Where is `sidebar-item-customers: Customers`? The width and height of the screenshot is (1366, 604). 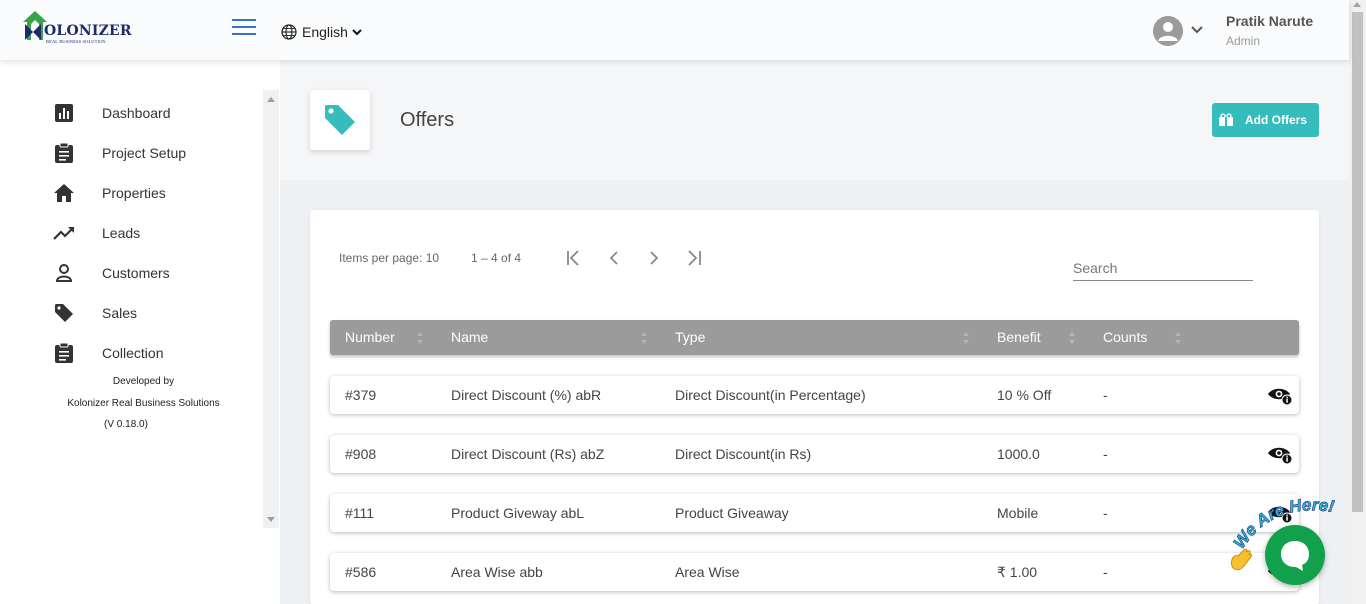
sidebar-item-customers: Customers is located at coordinates (111, 273).